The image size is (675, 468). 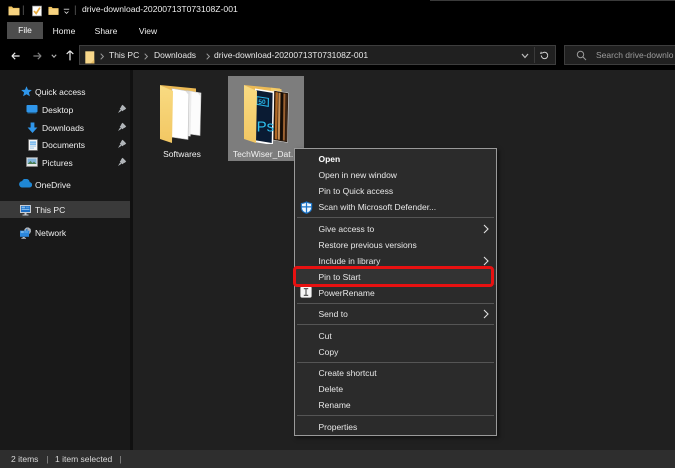 I want to click on svg-text: Ps, so click(x=266, y=127).